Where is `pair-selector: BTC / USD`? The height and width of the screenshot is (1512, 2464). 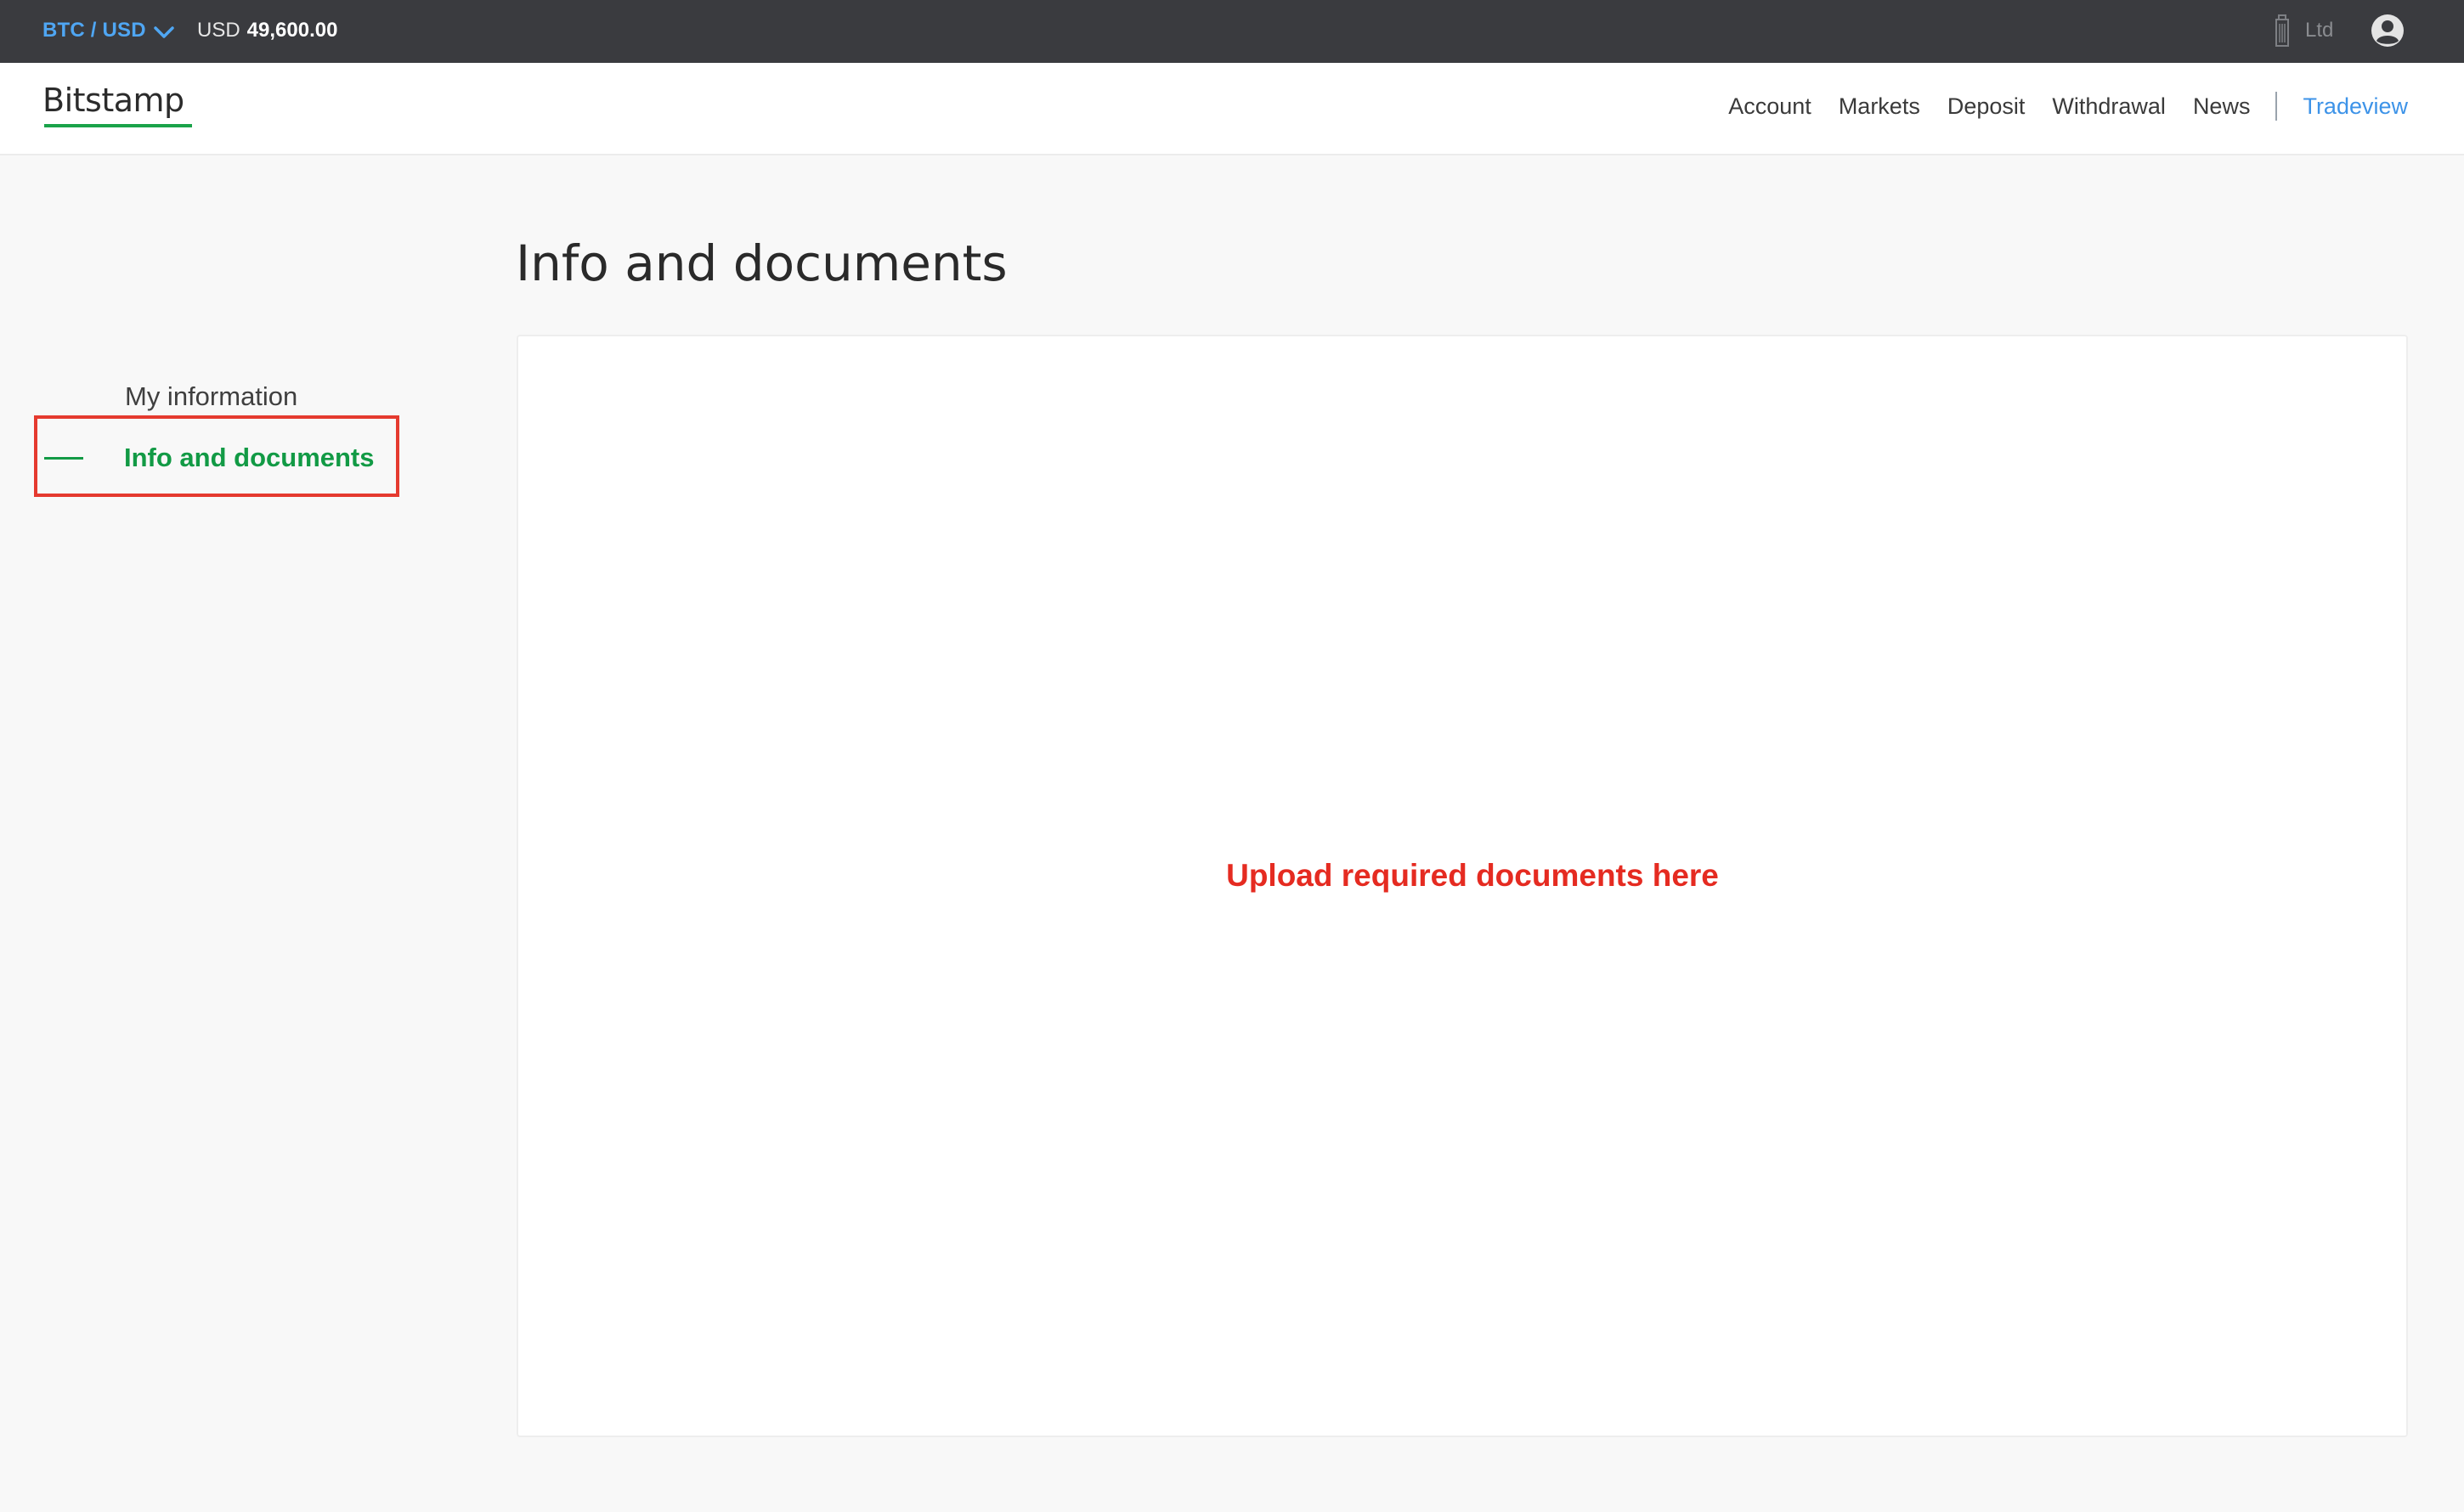 pair-selector: BTC / USD is located at coordinates (108, 31).